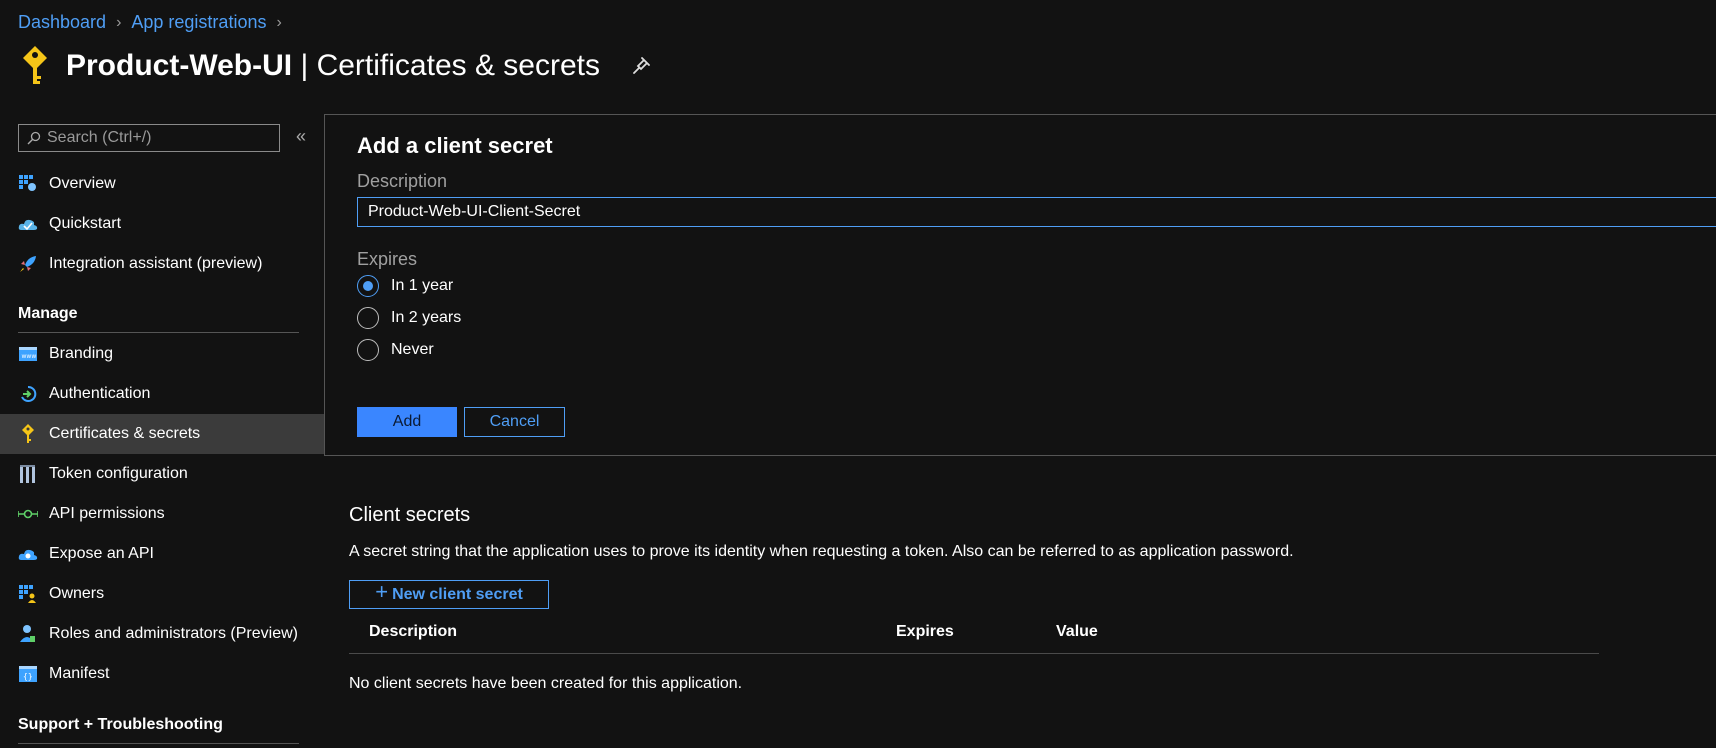  I want to click on token-icon, so click(28, 474).